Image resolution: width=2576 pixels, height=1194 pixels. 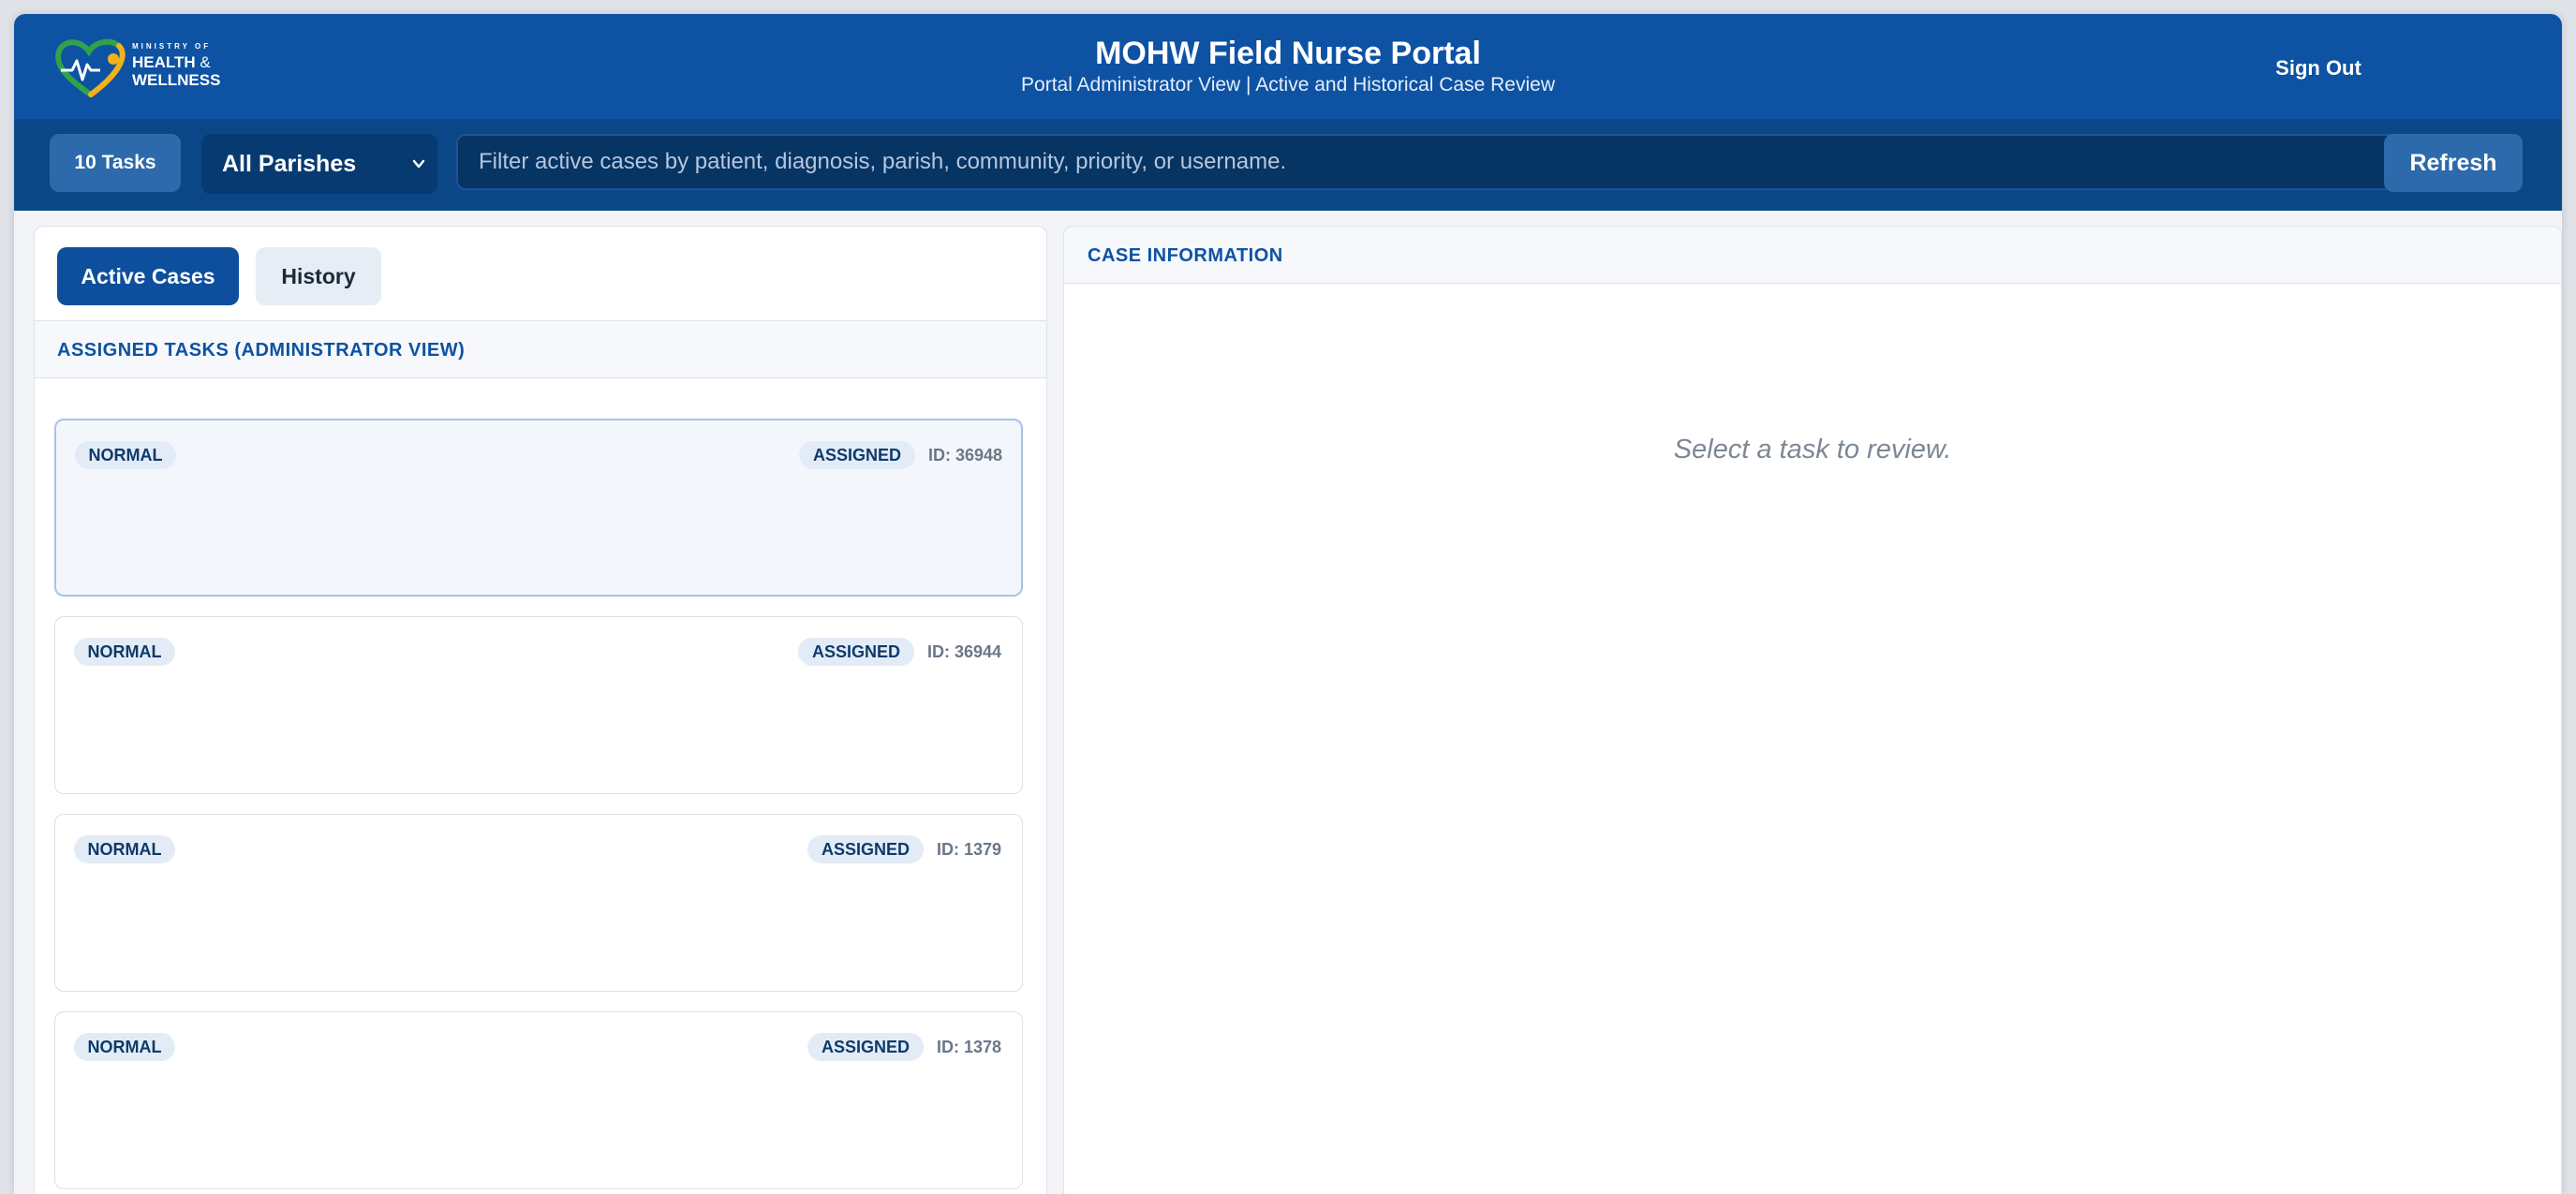 I want to click on task-card: NORMAL ASSIGNED ID: 36948, so click(x=538, y=508).